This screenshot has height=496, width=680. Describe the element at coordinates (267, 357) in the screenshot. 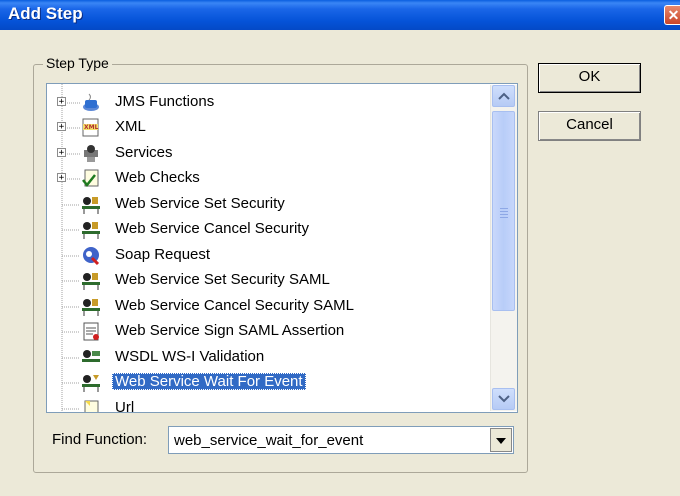

I see `tree-item: WSDL WS-I Validation` at that location.